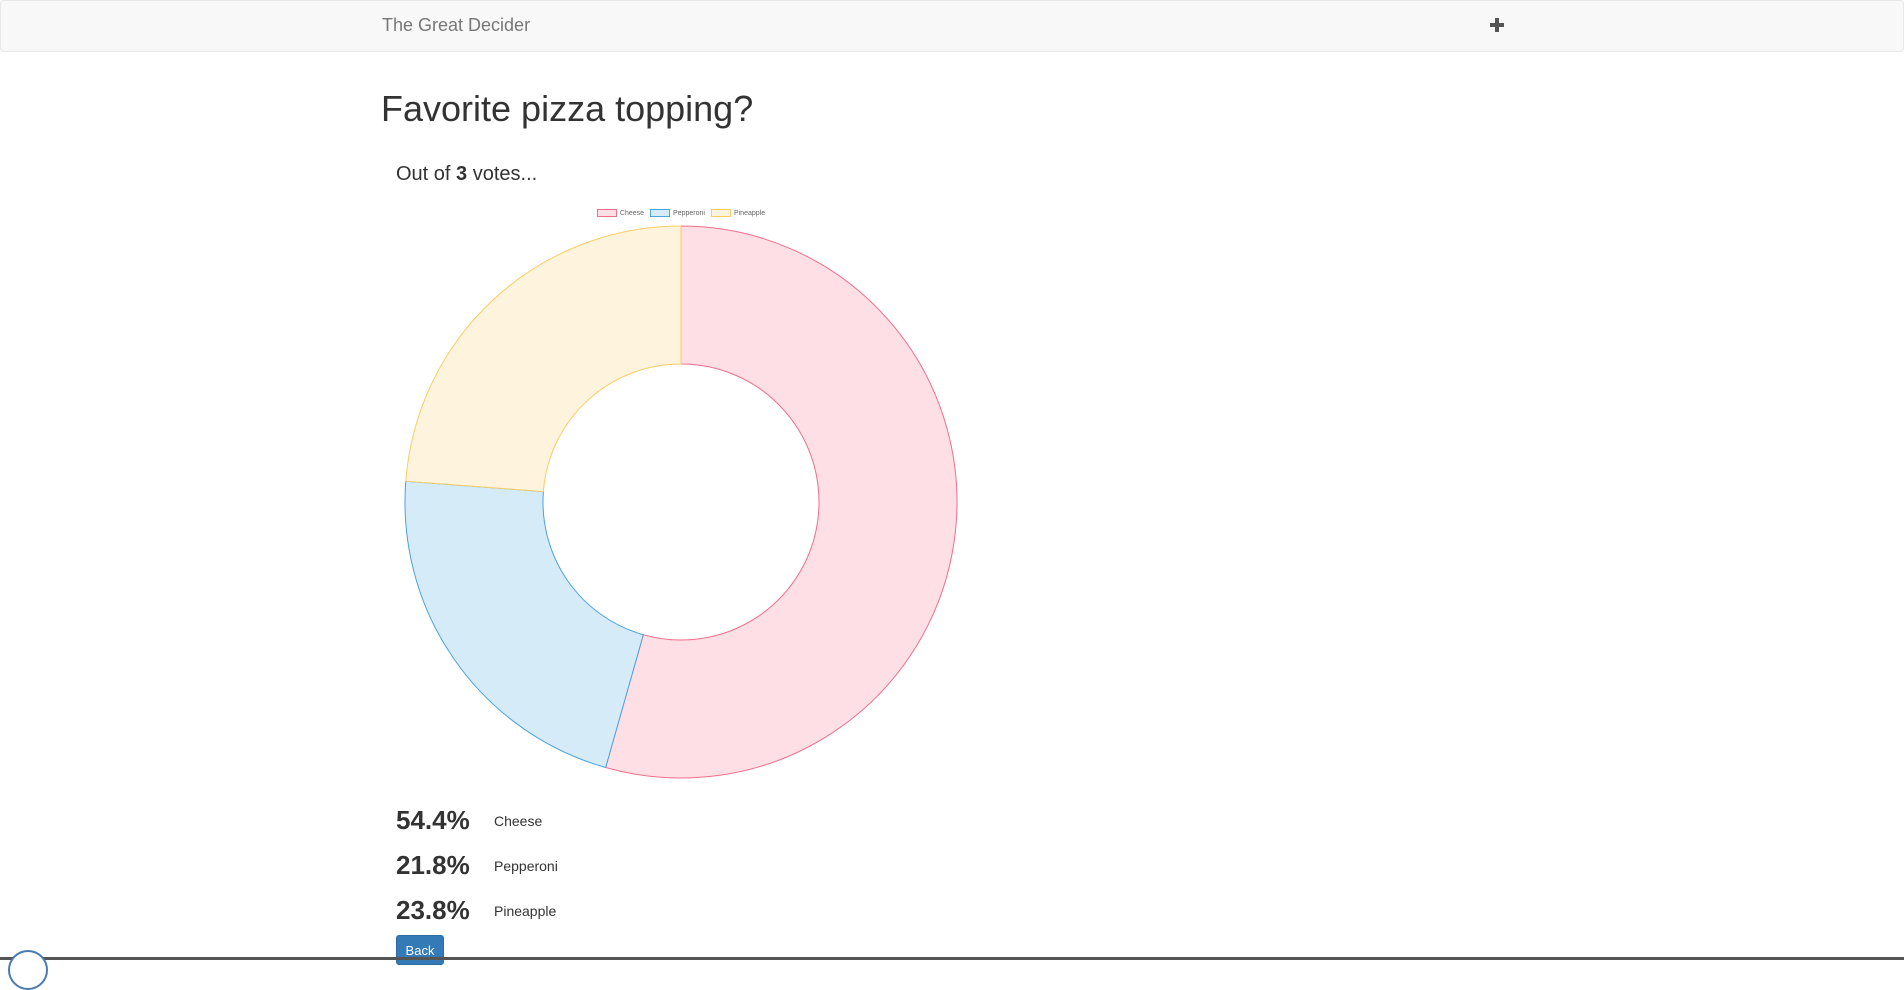  Describe the element at coordinates (518, 820) in the screenshot. I see `result-label: Cheese` at that location.